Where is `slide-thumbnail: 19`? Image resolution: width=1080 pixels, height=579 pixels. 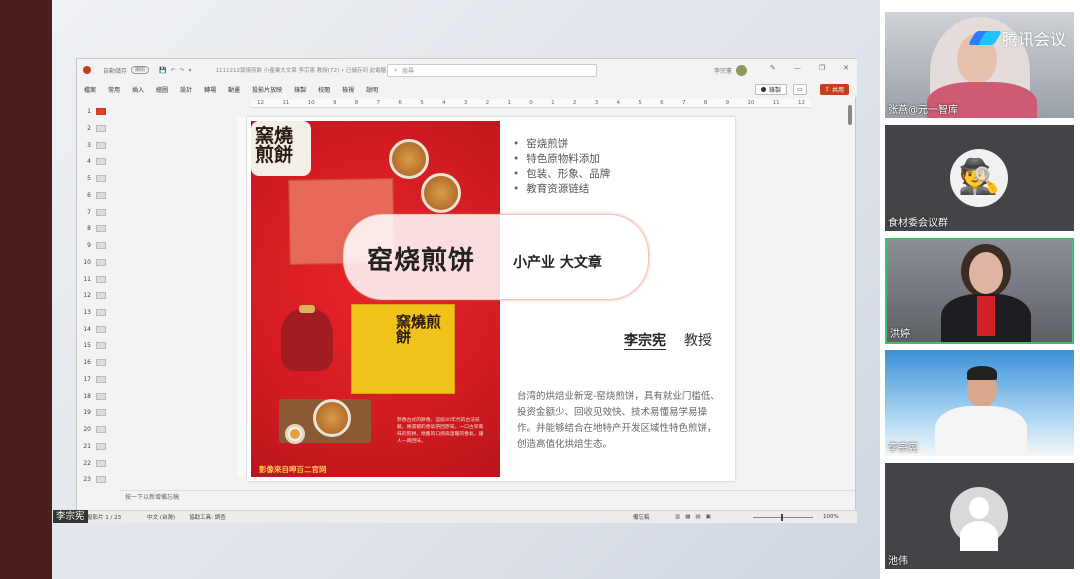
slide-thumbnail: 19 is located at coordinates (97, 412).